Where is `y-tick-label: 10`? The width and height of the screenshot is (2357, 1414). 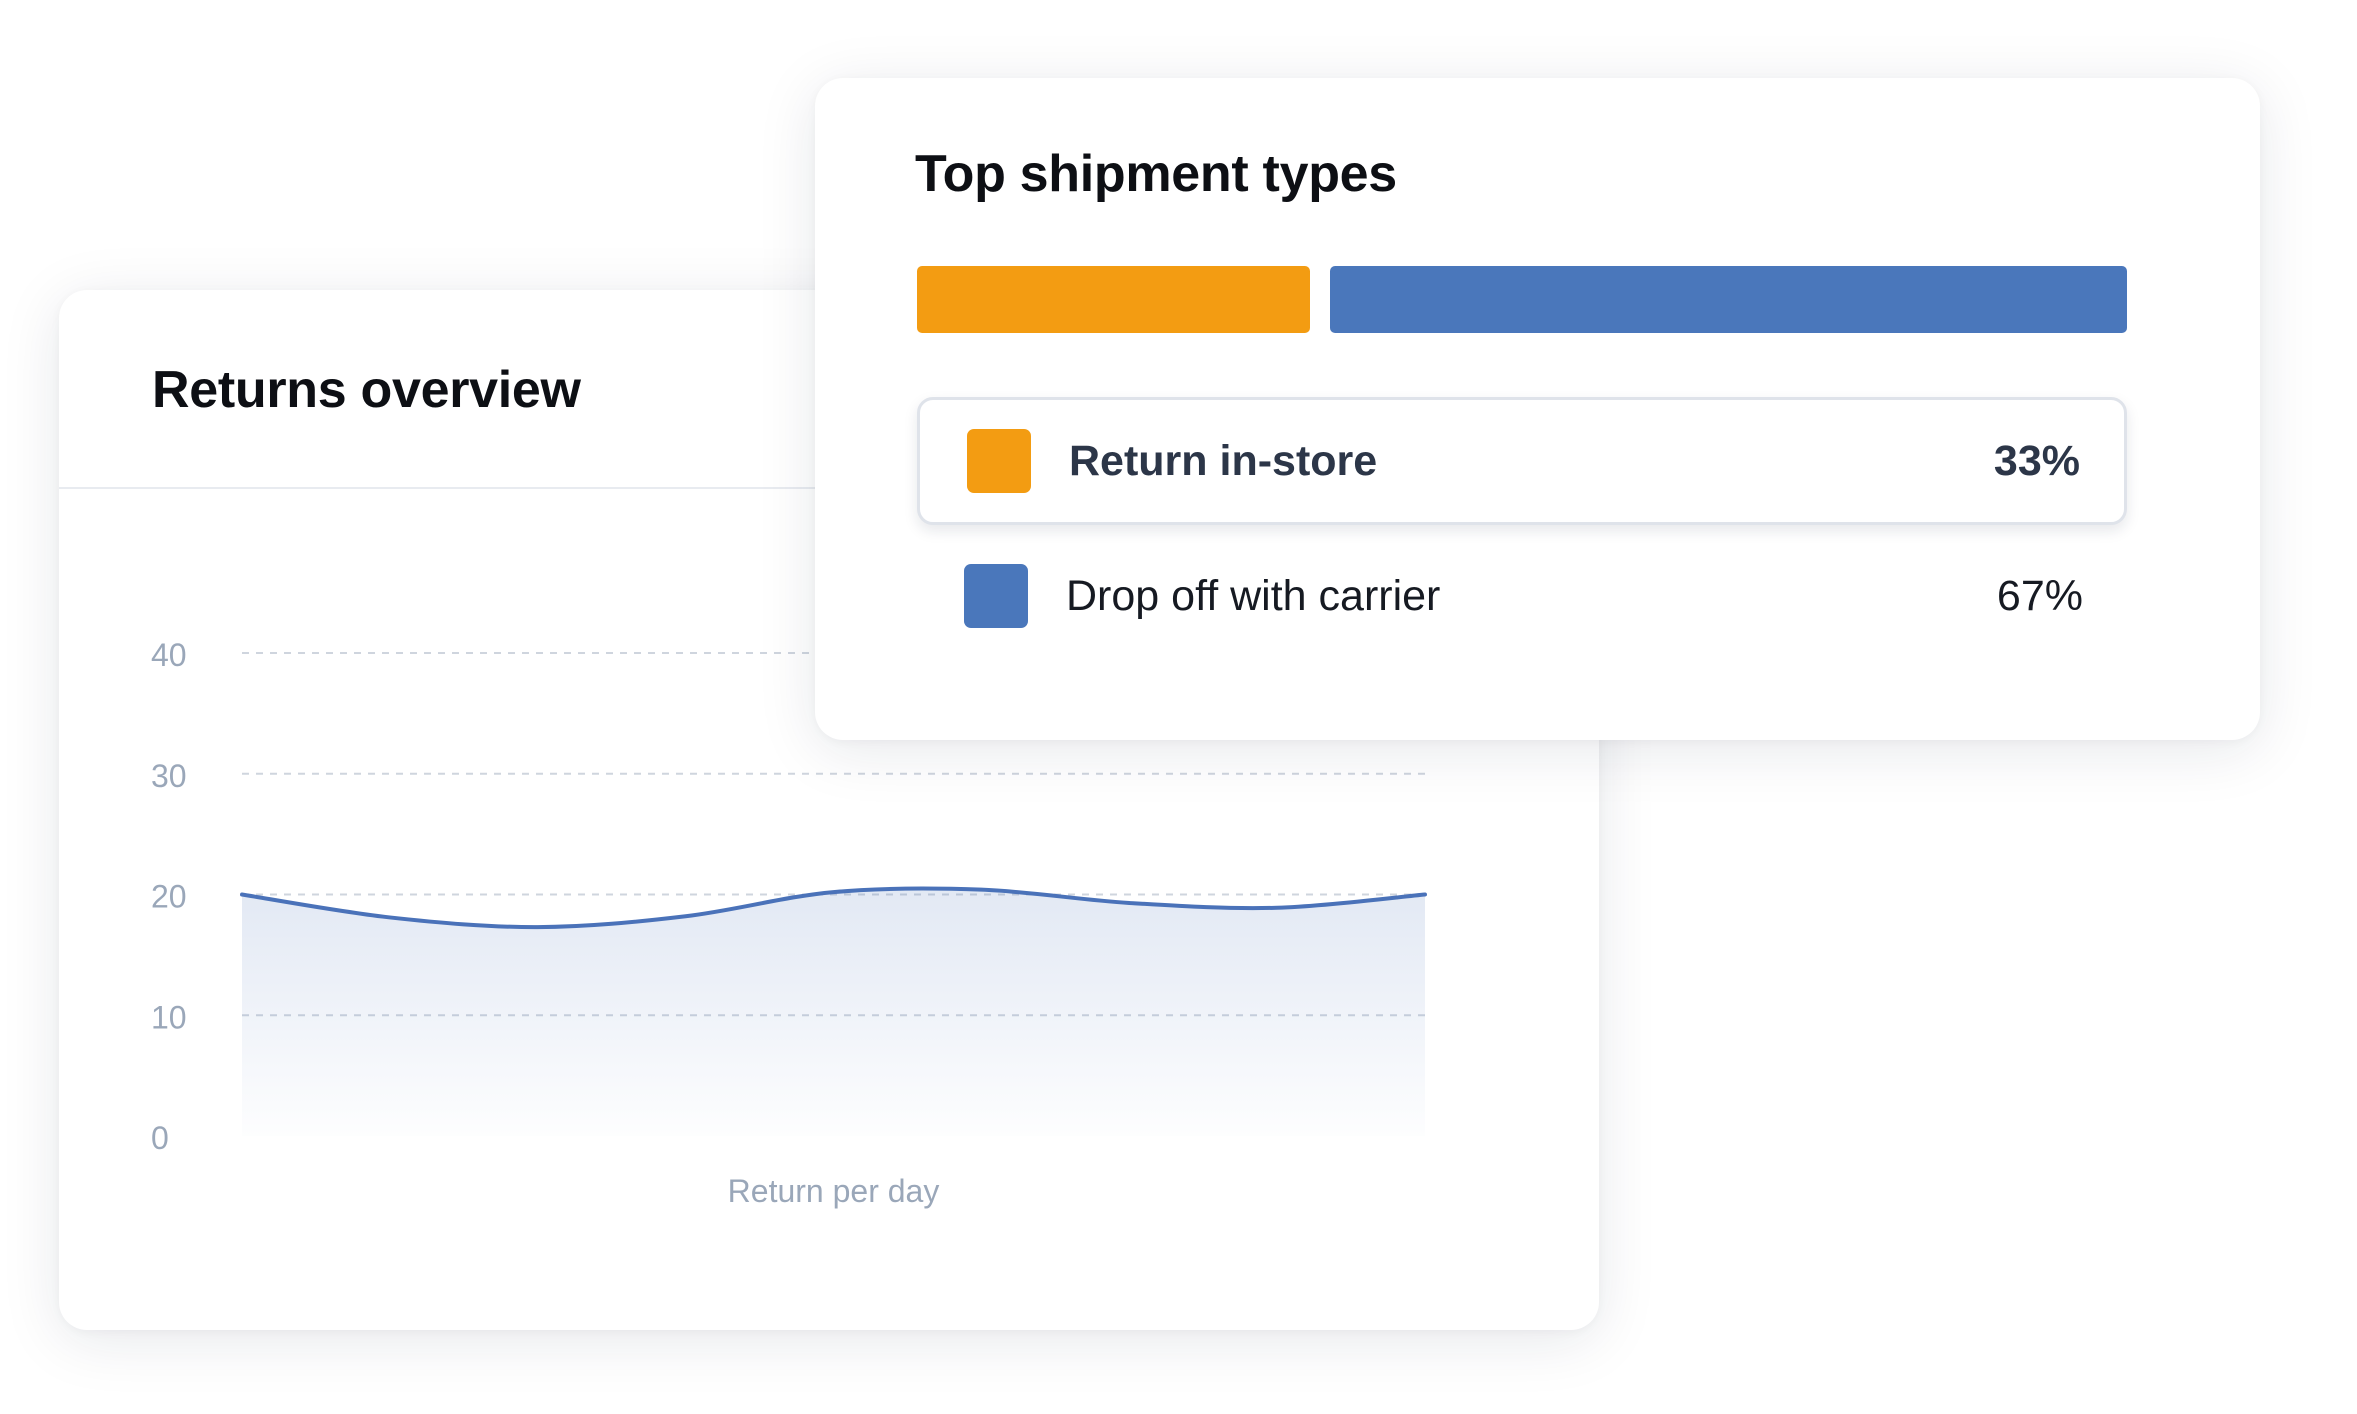
y-tick-label: 10 is located at coordinates (169, 1017).